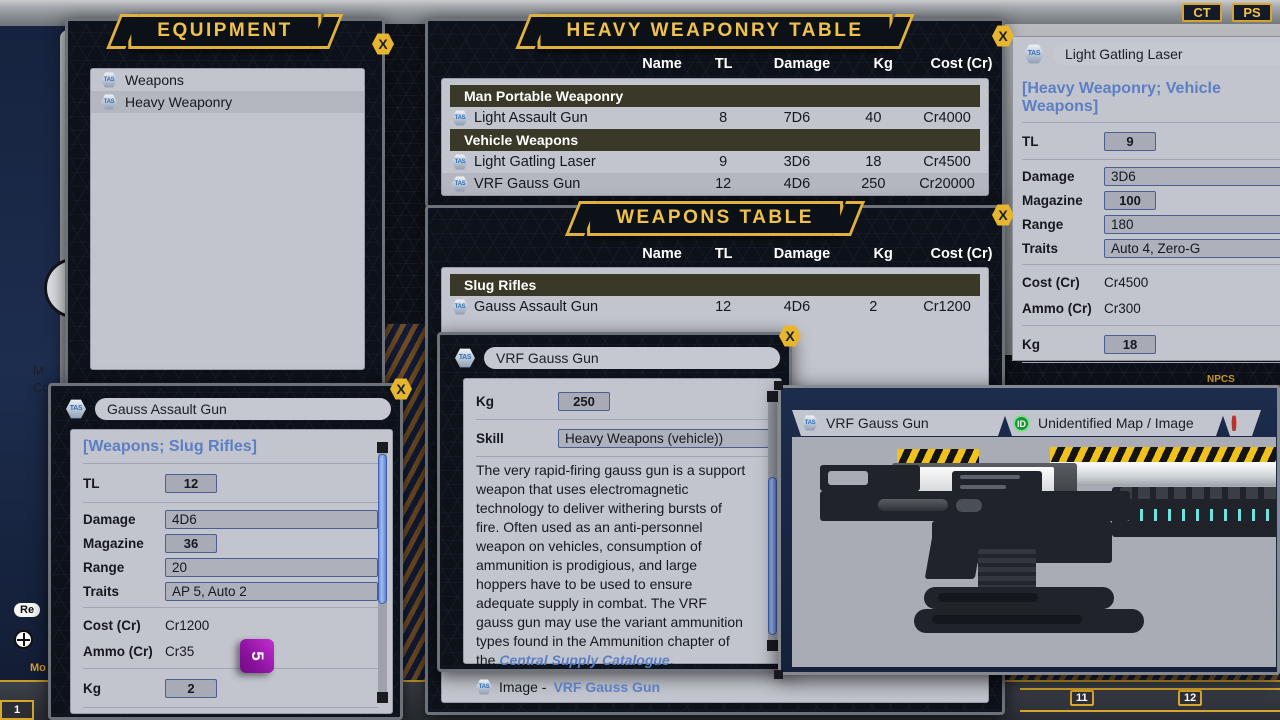  What do you see at coordinates (1114, 423) in the screenshot?
I see `tab-unidentified-map-image: ID Unidentified Map / Image` at bounding box center [1114, 423].